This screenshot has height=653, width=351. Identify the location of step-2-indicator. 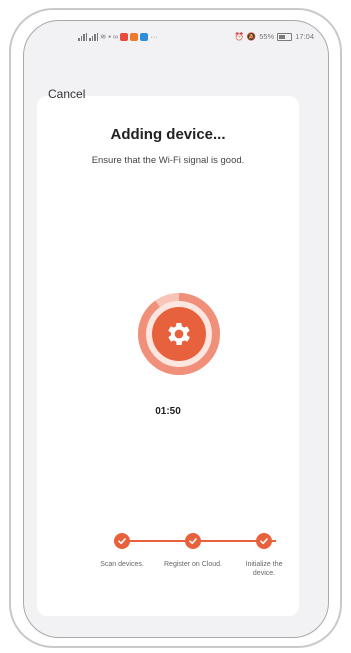
(193, 541).